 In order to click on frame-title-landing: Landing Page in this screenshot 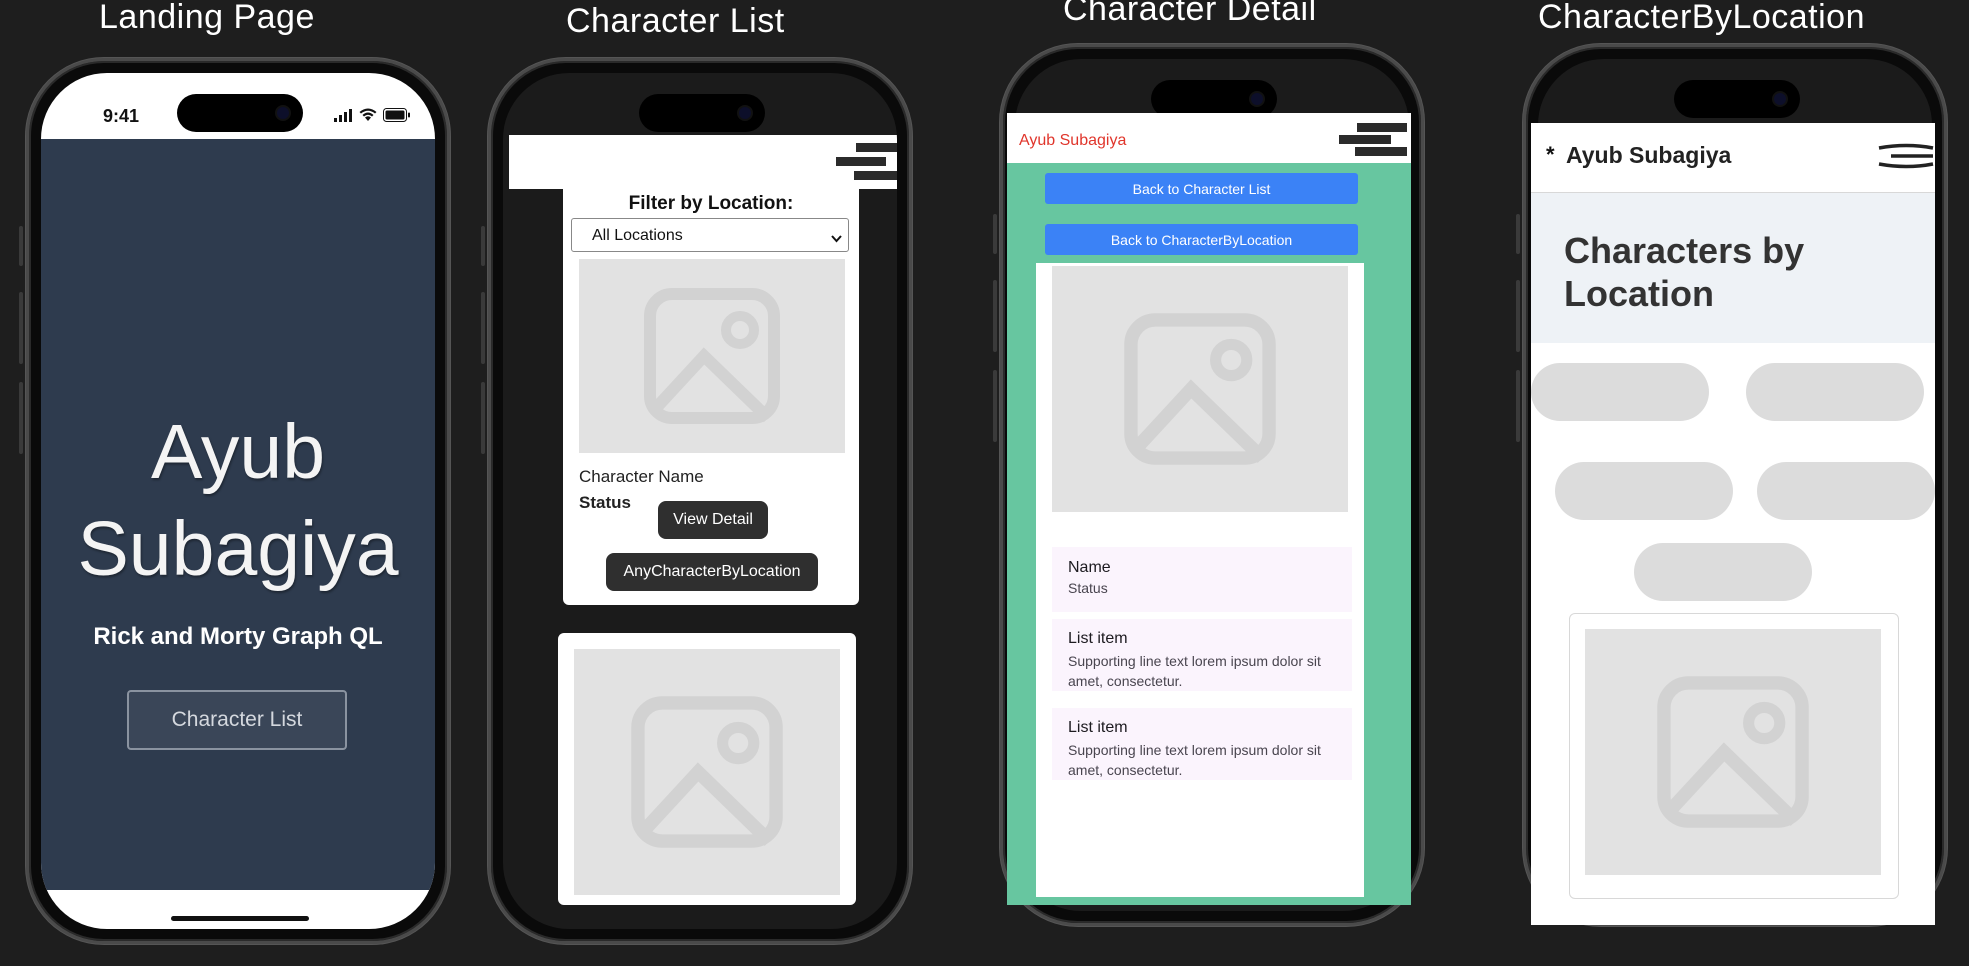, I will do `click(207, 18)`.